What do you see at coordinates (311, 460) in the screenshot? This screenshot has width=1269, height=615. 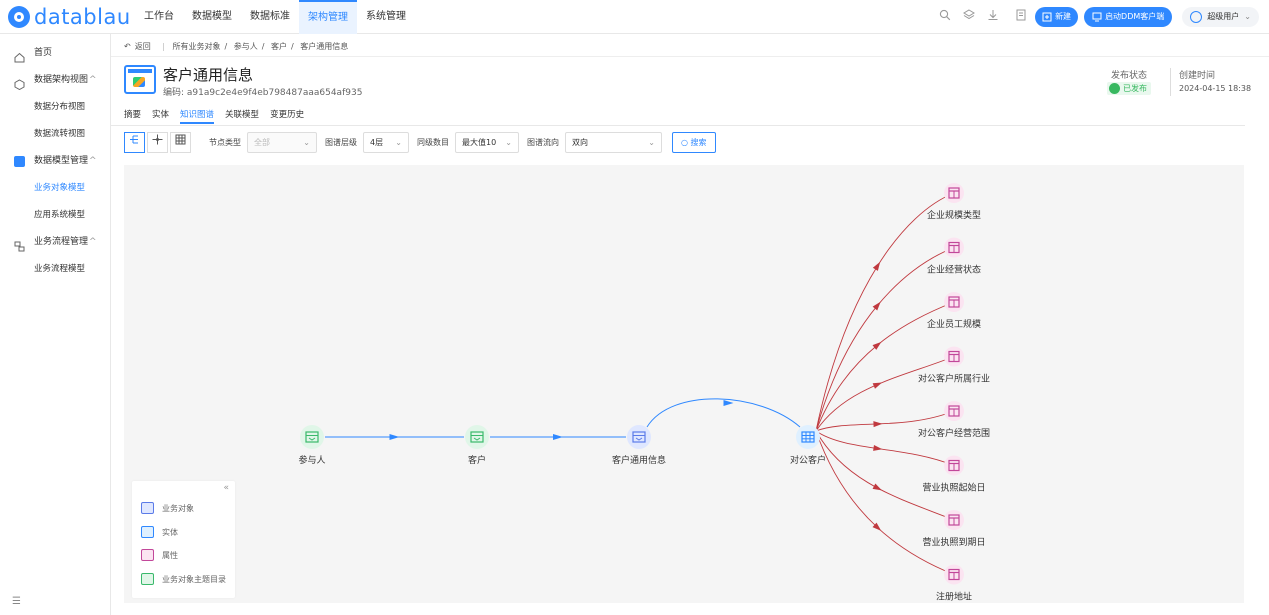 I see `node-label: 参与人` at bounding box center [311, 460].